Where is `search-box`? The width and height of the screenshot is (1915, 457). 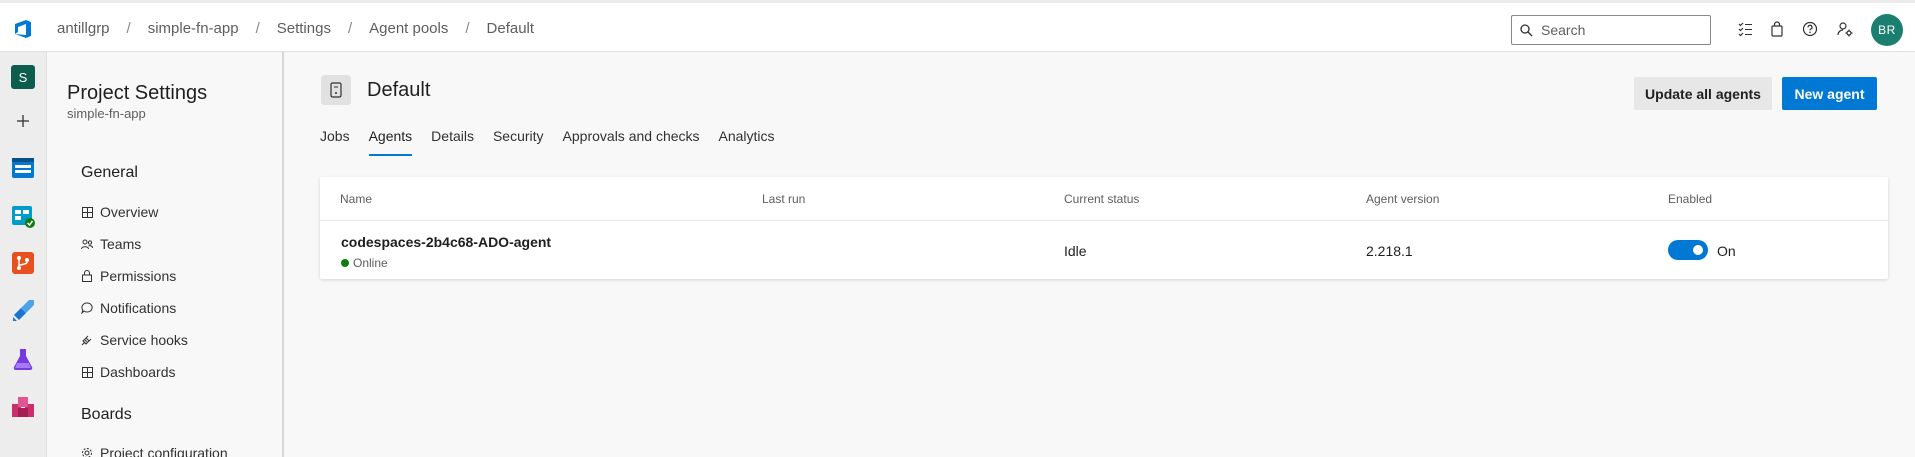
search-box is located at coordinates (1611, 30).